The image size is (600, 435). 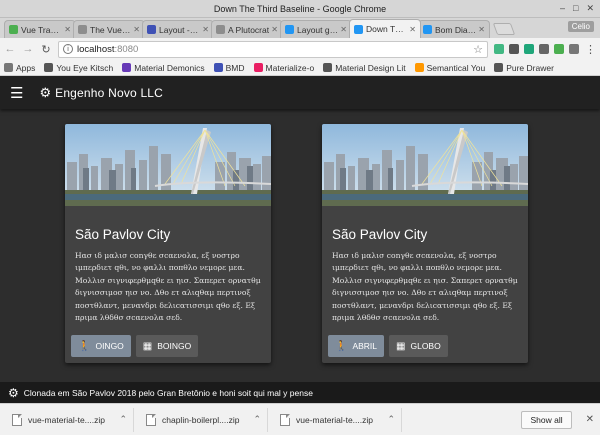 I want to click on url-host: localhost, so click(x=96, y=49).